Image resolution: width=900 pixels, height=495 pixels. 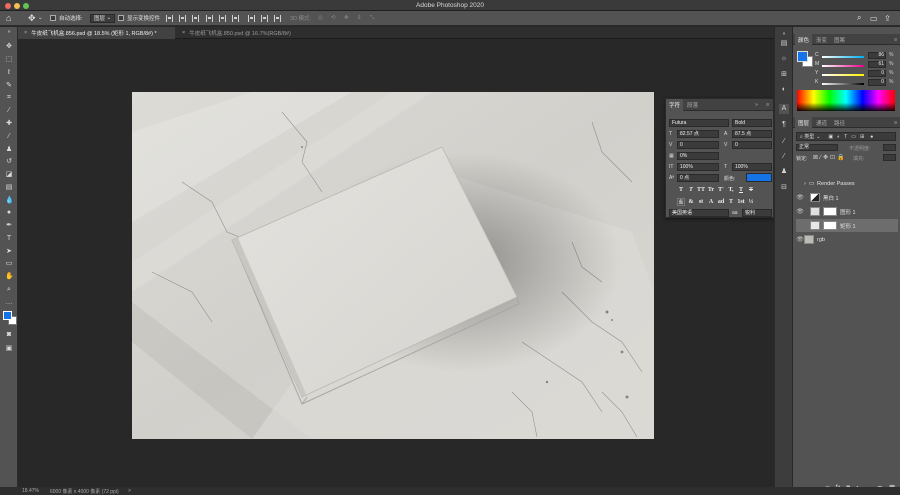 What do you see at coordinates (9, 111) in the screenshot?
I see `eyedropper-icon: ⁄` at bounding box center [9, 111].